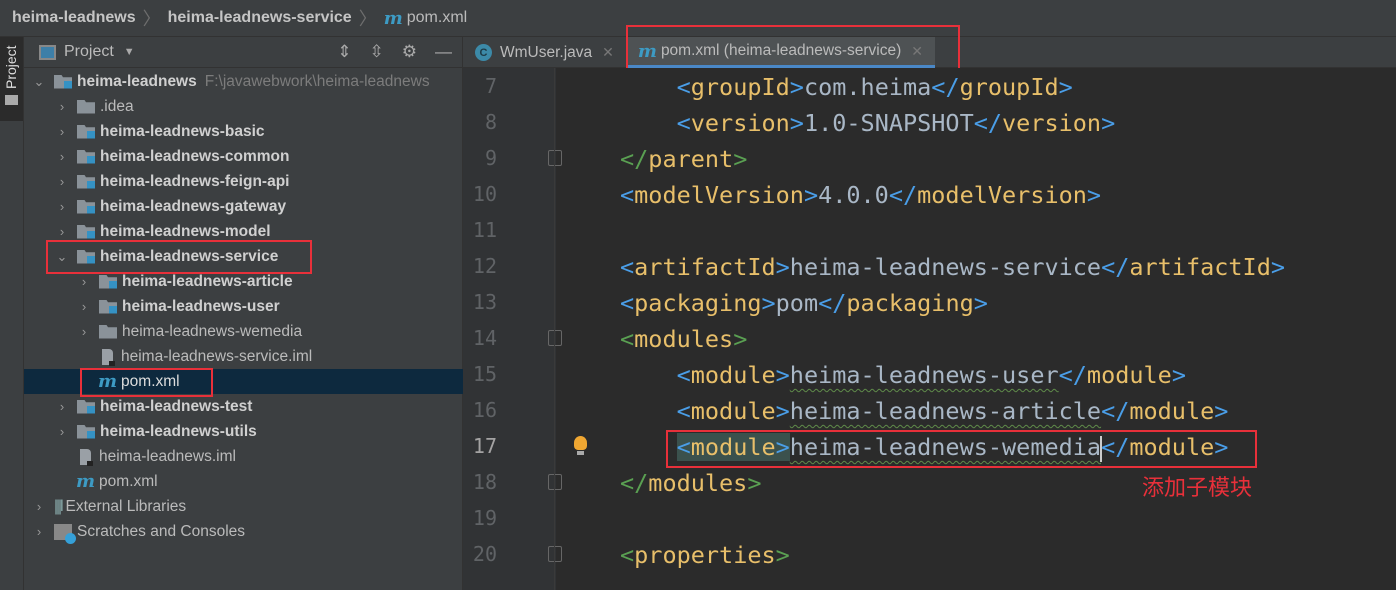 The height and width of the screenshot is (590, 1396). I want to click on tree-item: › .idea, so click(243, 106).